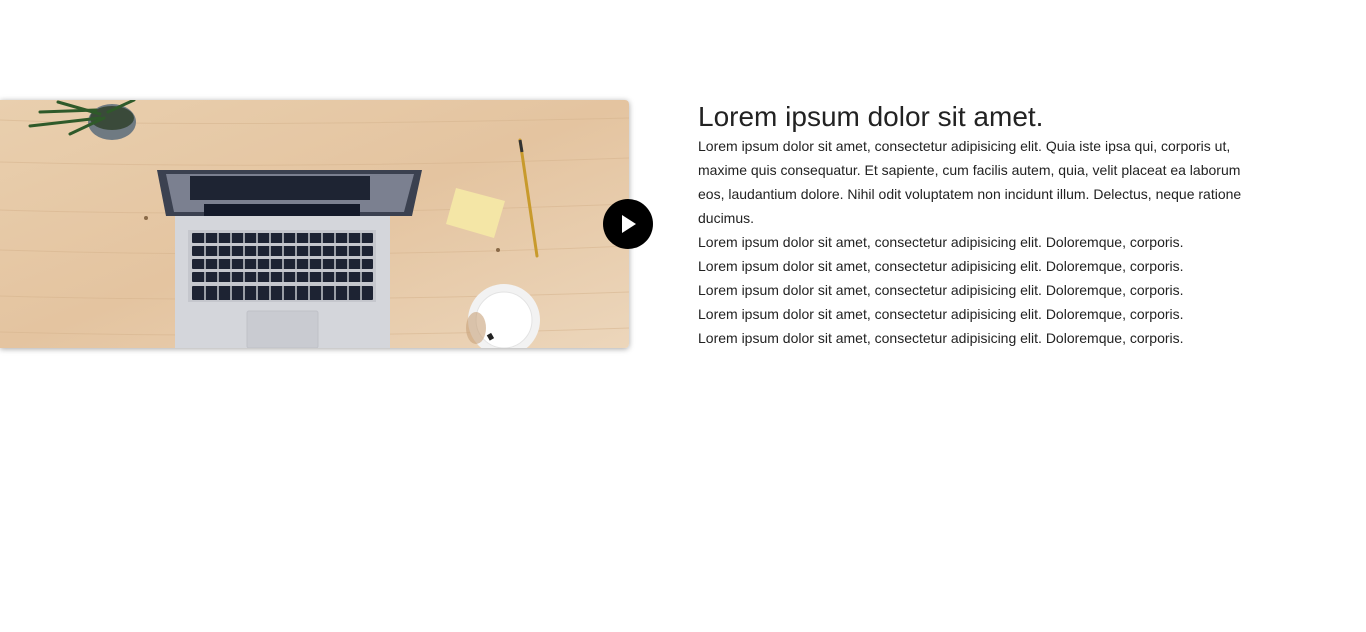 This screenshot has width=1366, height=632. I want to click on play-video-button, so click(628, 224).